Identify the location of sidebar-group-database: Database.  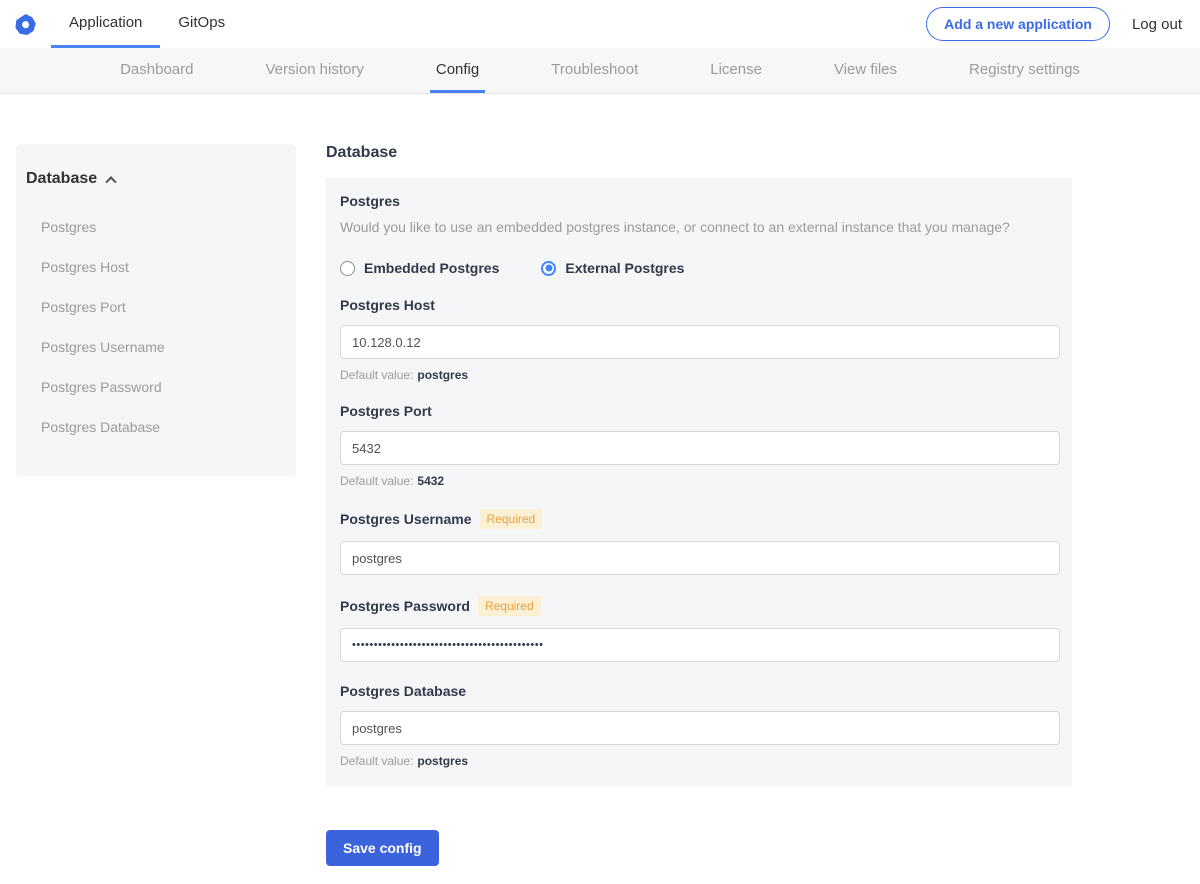
(156, 179).